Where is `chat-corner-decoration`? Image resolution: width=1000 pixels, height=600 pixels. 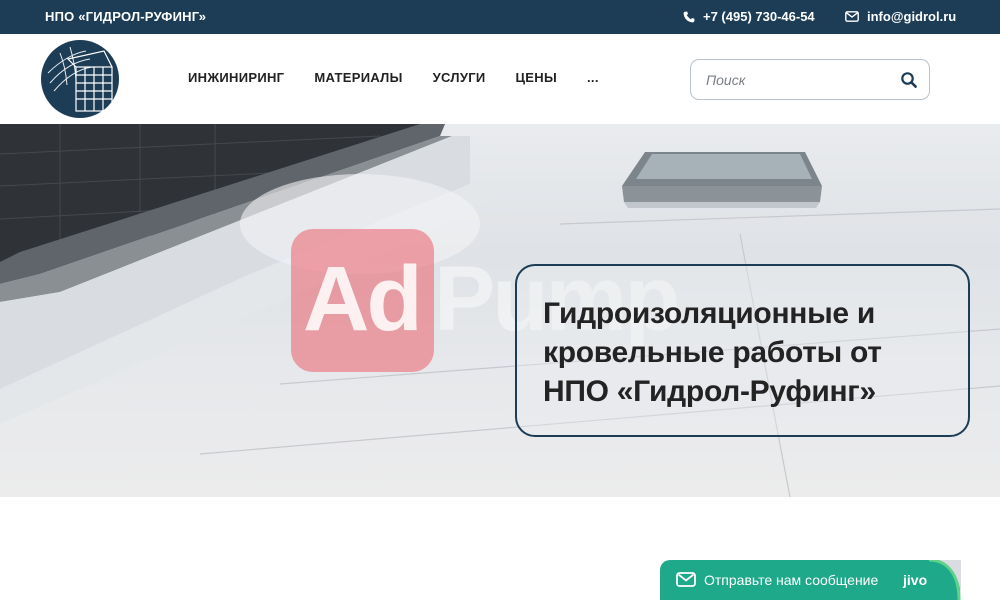
chat-corner-decoration is located at coordinates (944, 580).